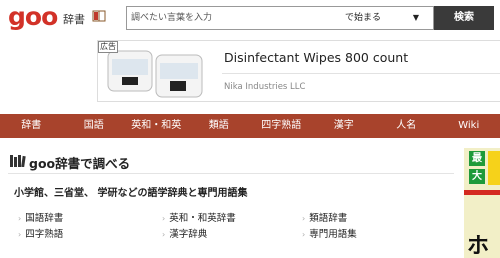 The width and height of the screenshot is (500, 258). What do you see at coordinates (156, 126) in the screenshot?
I see `nav-item-english: 英和・和英` at bounding box center [156, 126].